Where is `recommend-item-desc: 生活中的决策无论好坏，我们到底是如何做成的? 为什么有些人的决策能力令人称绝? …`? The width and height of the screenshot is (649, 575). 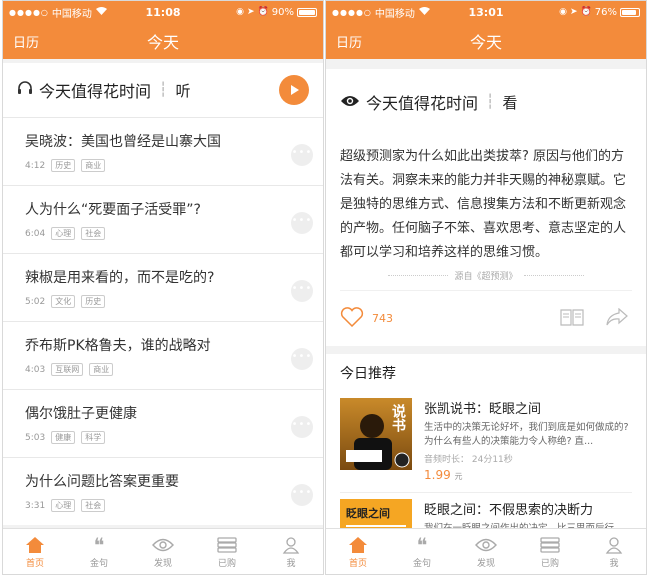
recommend-item-desc: 生活中的决策无论好坏，我们到底是如何做成的? 为什么有些人的决策能力令人称绝? … is located at coordinates (526, 434).